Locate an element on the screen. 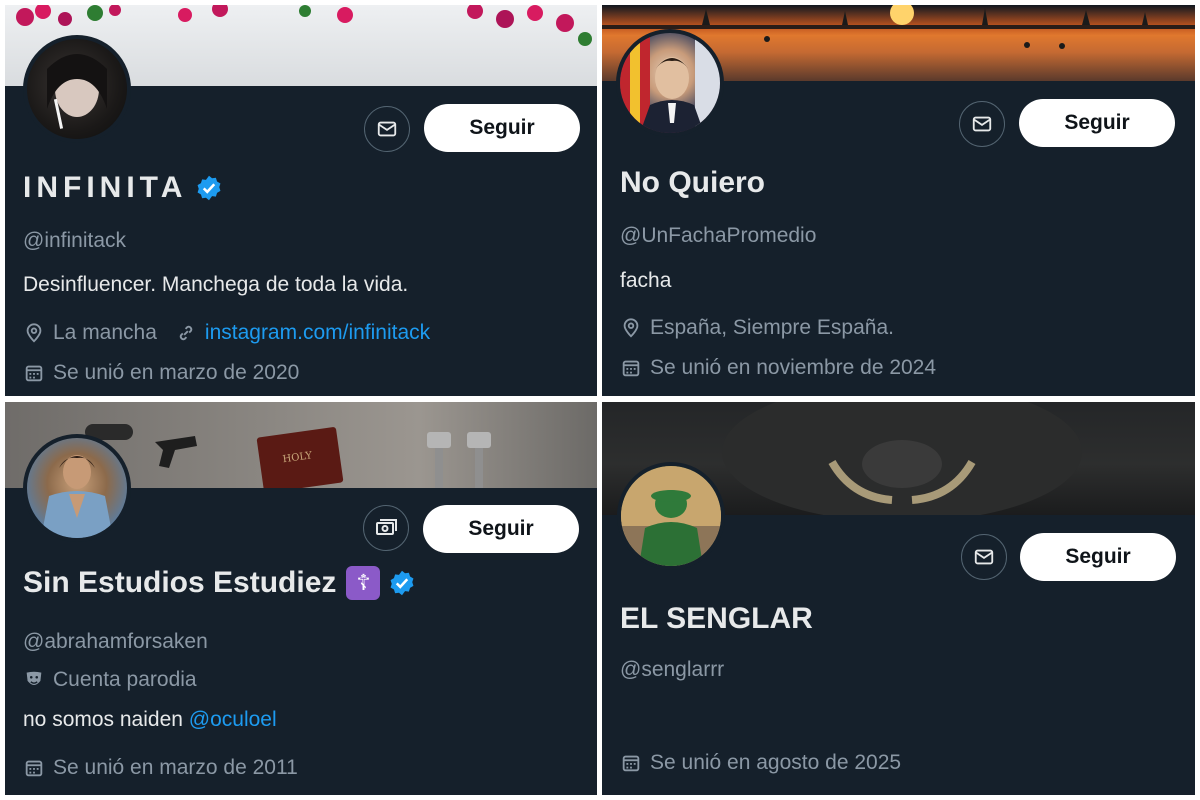 This screenshot has height=800, width=1200. money-icon is located at coordinates (386, 527).